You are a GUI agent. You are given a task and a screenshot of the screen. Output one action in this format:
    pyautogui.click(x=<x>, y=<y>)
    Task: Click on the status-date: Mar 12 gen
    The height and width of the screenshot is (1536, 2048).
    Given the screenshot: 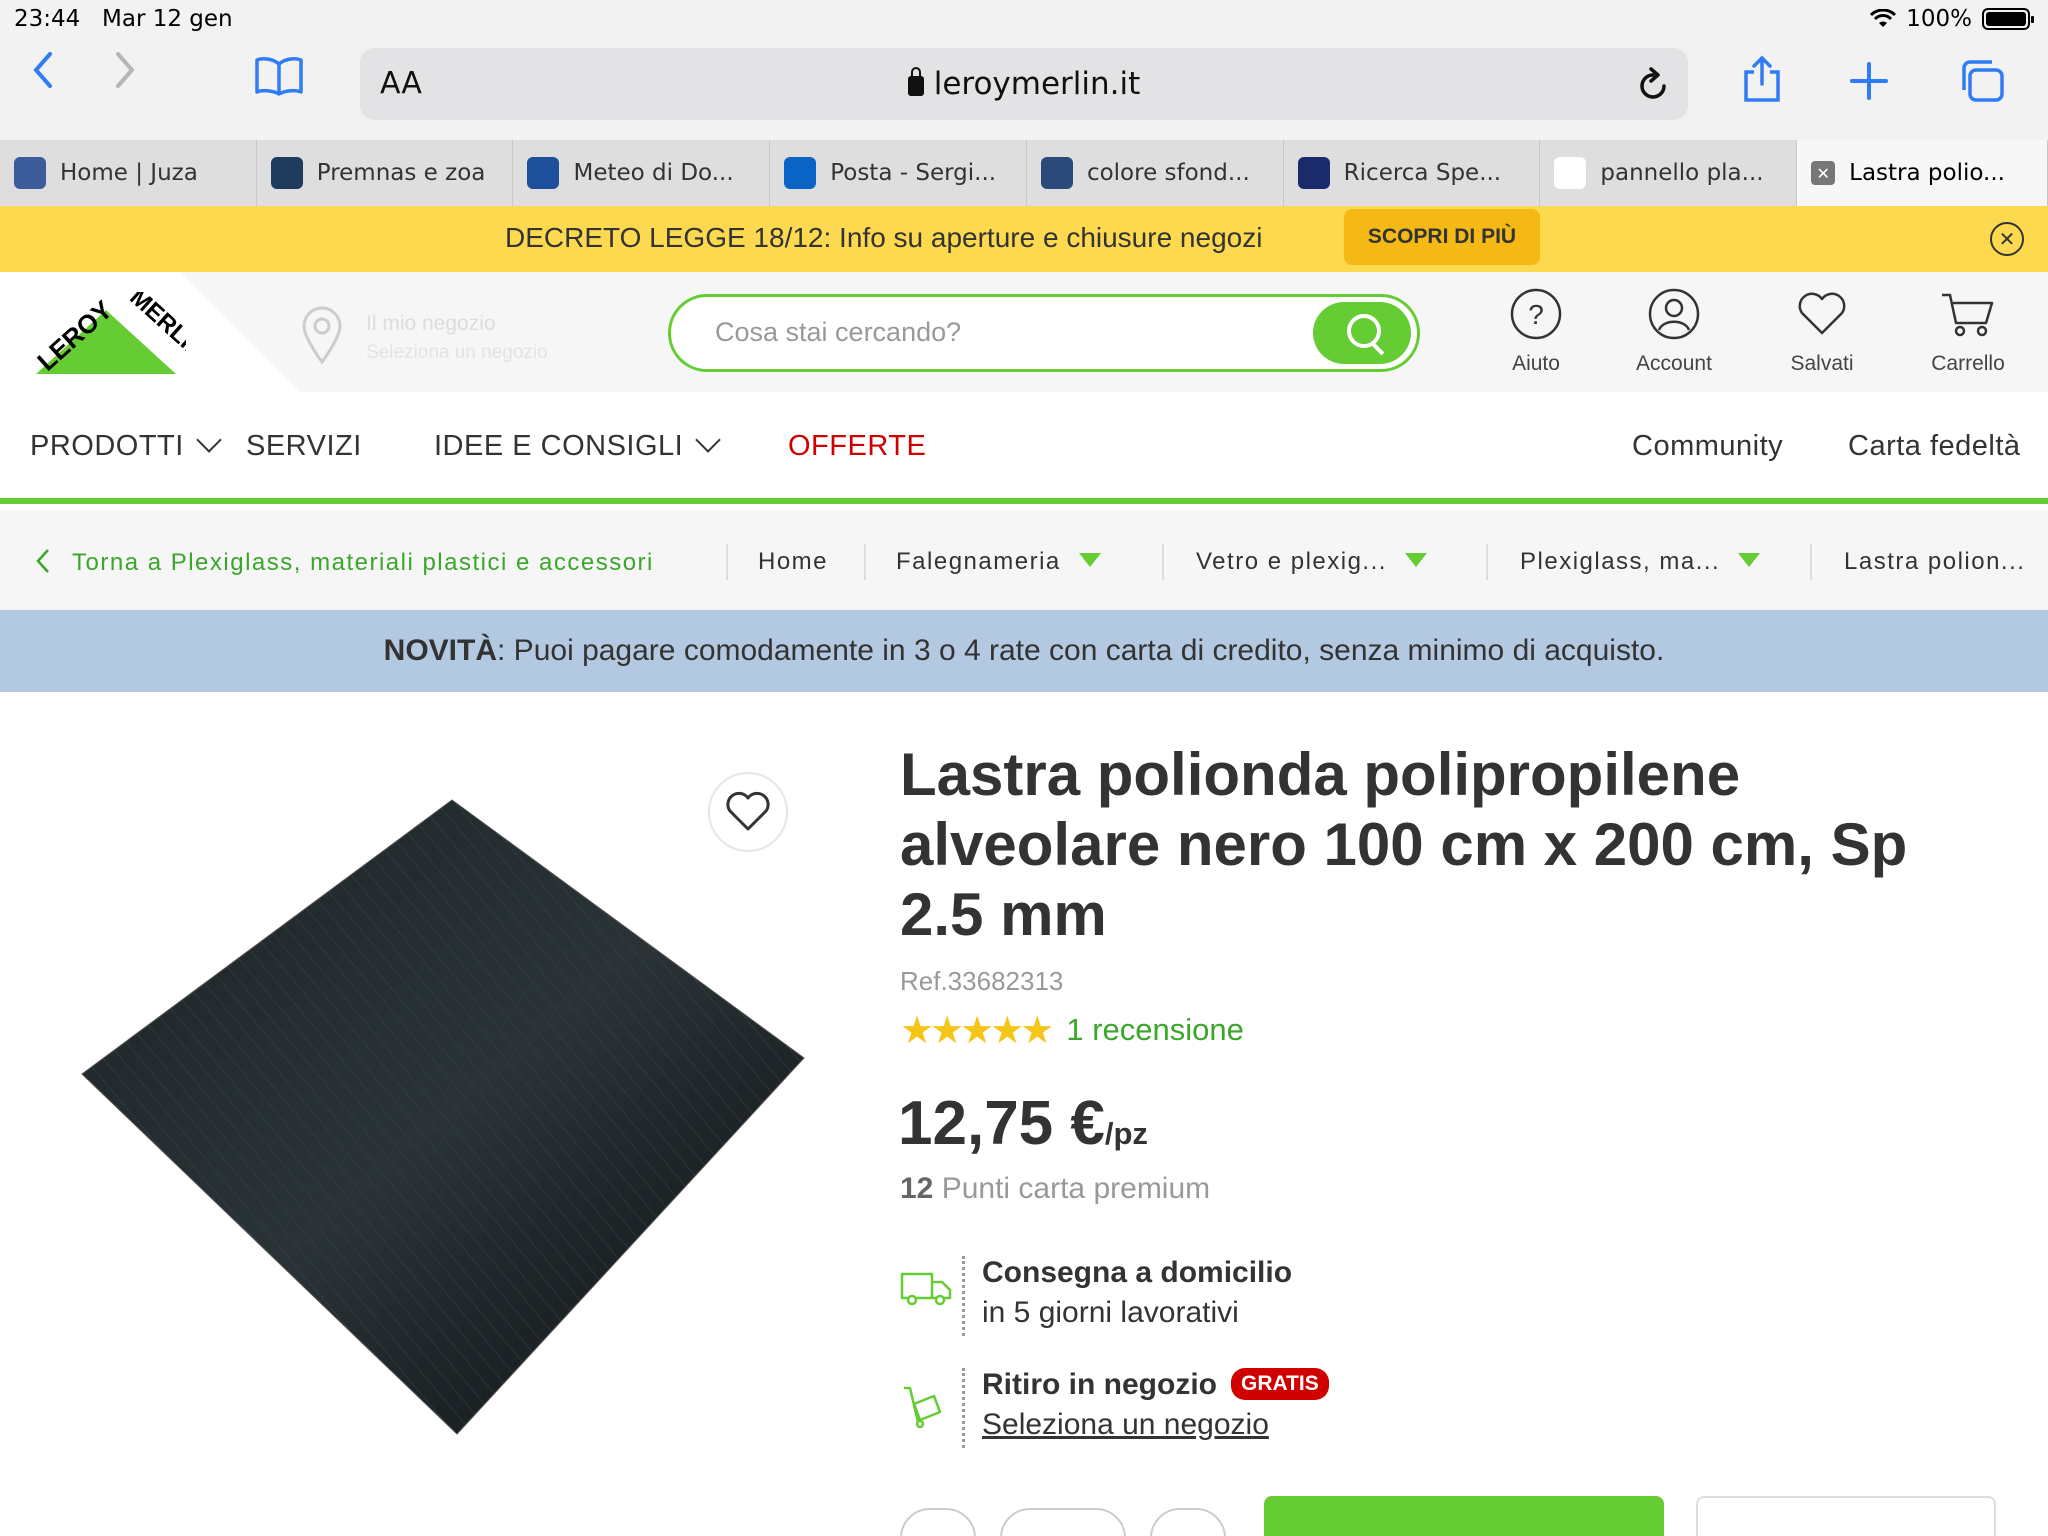 What is the action you would take?
    pyautogui.click(x=167, y=19)
    